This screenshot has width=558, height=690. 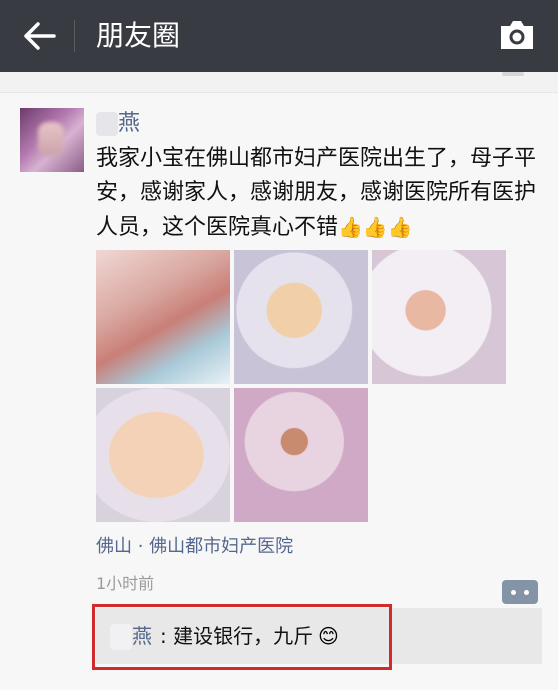 What do you see at coordinates (279, 82) in the screenshot?
I see `top-gap` at bounding box center [279, 82].